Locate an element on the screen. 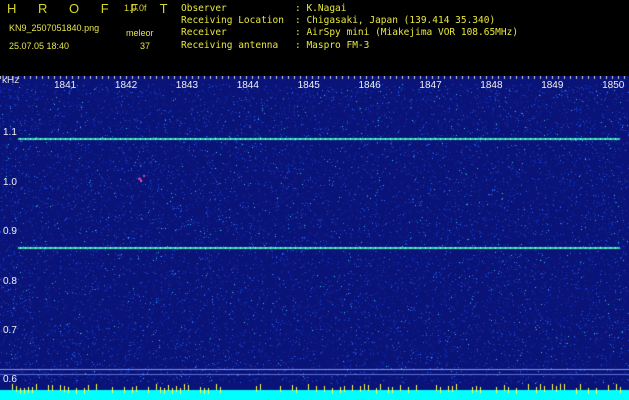 Image resolution: width=629 pixels, height=400 pixels. station-label: Observer is located at coordinates (204, 8).